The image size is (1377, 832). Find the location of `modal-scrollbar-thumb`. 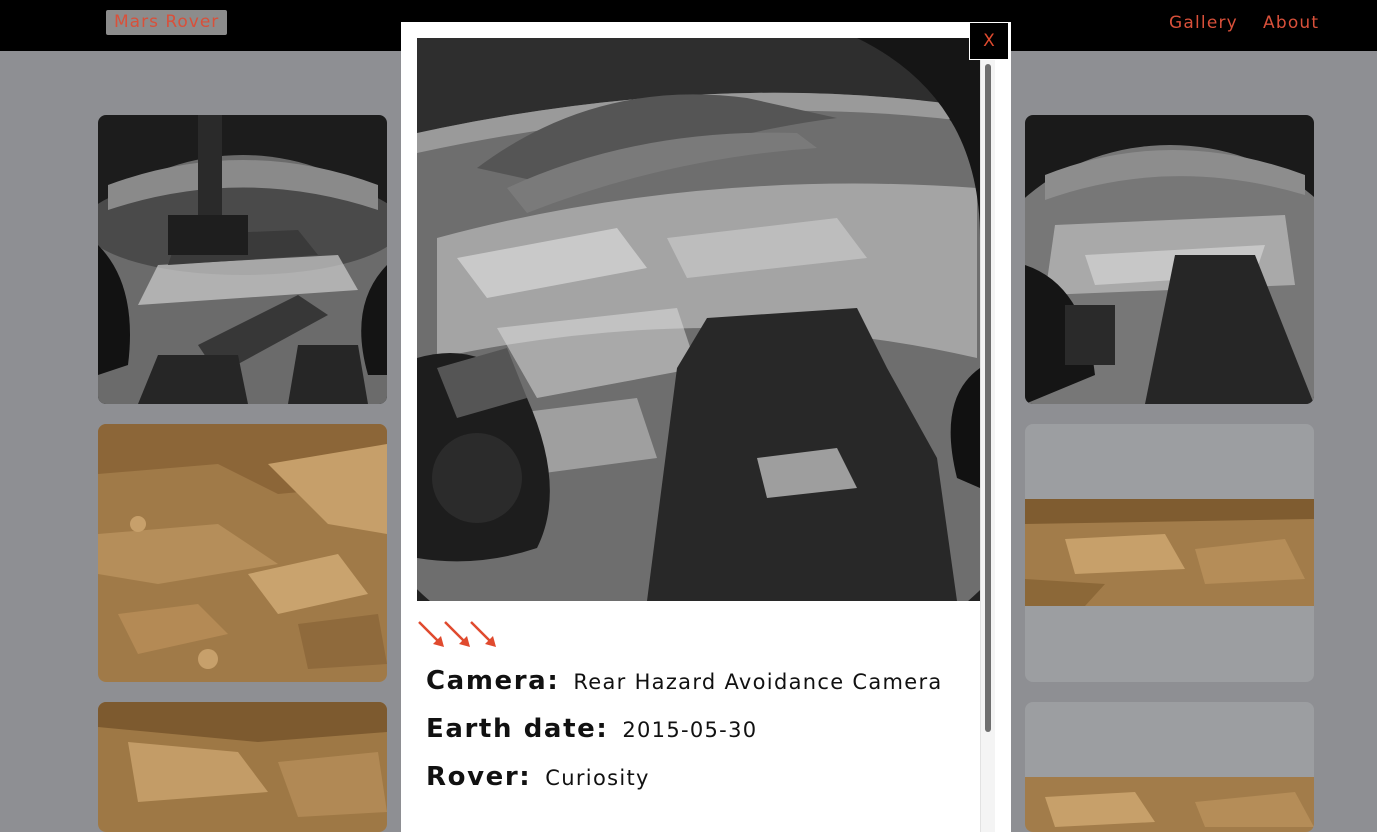

modal-scrollbar-thumb is located at coordinates (988, 398).